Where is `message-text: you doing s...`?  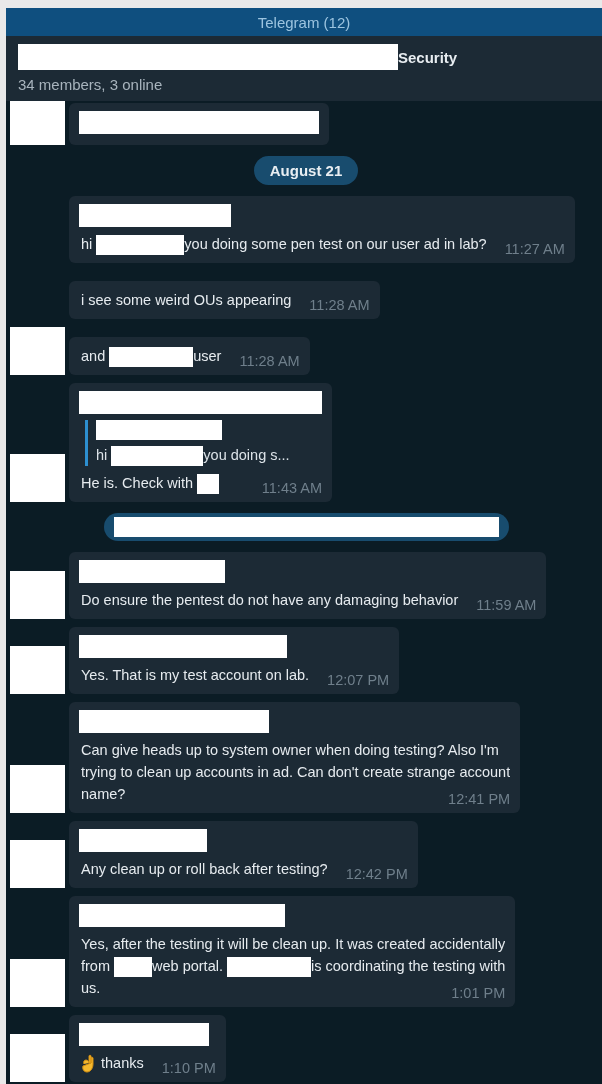
message-text: you doing s... is located at coordinates (246, 454).